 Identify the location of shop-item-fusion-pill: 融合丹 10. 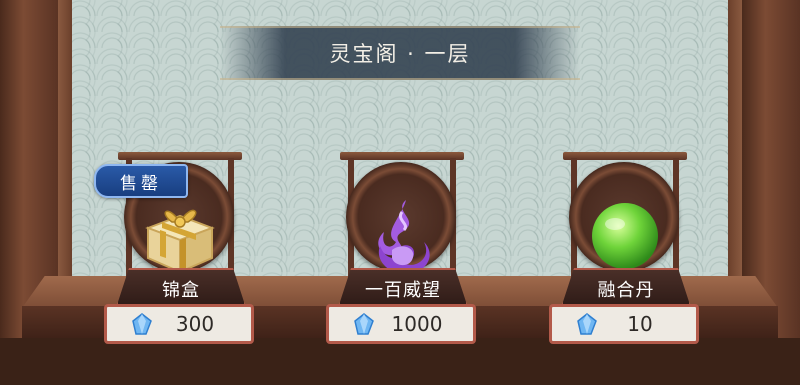
(625, 257).